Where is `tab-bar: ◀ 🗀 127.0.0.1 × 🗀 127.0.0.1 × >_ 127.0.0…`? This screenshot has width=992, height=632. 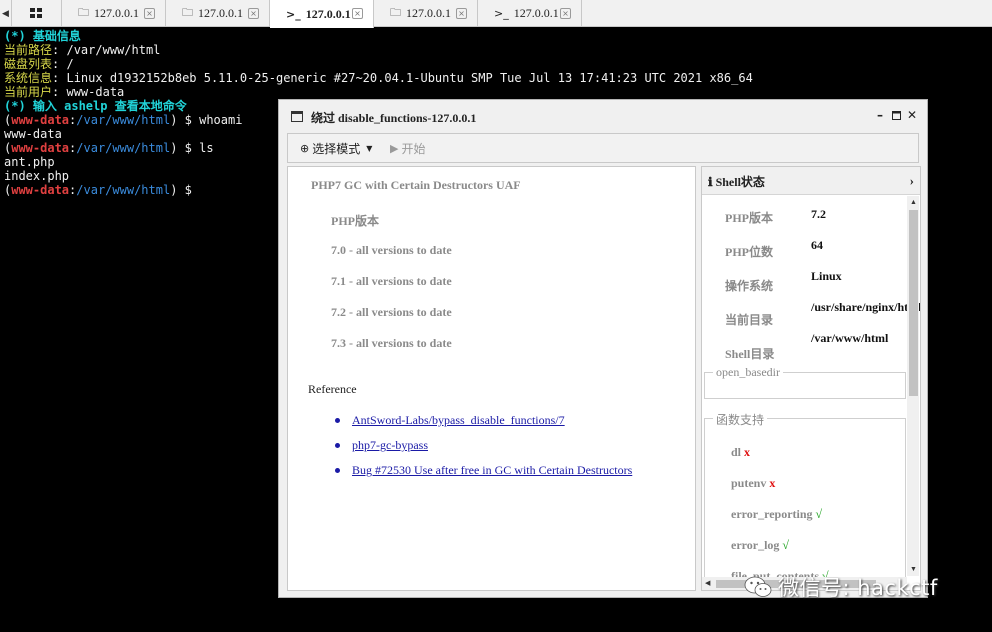 tab-bar: ◀ 🗀 127.0.0.1 × 🗀 127.0.0.1 × >_ 127.0.0… is located at coordinates (496, 14).